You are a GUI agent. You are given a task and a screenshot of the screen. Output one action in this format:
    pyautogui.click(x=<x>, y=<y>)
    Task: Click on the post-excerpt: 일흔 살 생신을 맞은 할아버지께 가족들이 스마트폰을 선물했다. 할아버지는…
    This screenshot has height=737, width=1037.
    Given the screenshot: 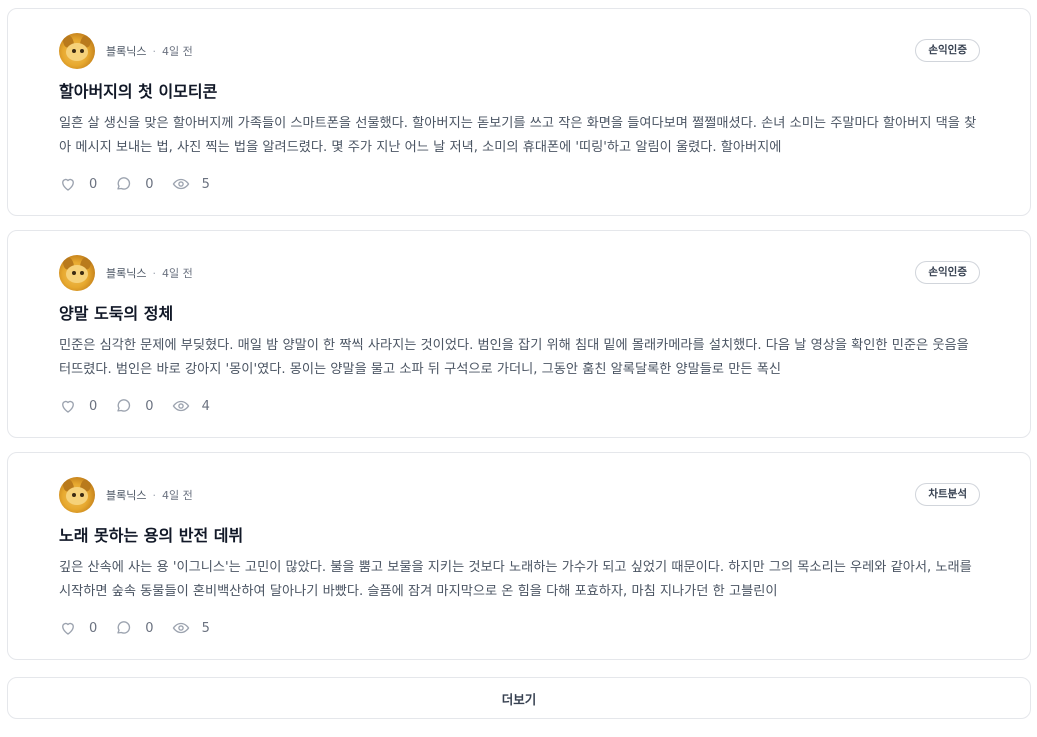 What is the action you would take?
    pyautogui.click(x=518, y=135)
    